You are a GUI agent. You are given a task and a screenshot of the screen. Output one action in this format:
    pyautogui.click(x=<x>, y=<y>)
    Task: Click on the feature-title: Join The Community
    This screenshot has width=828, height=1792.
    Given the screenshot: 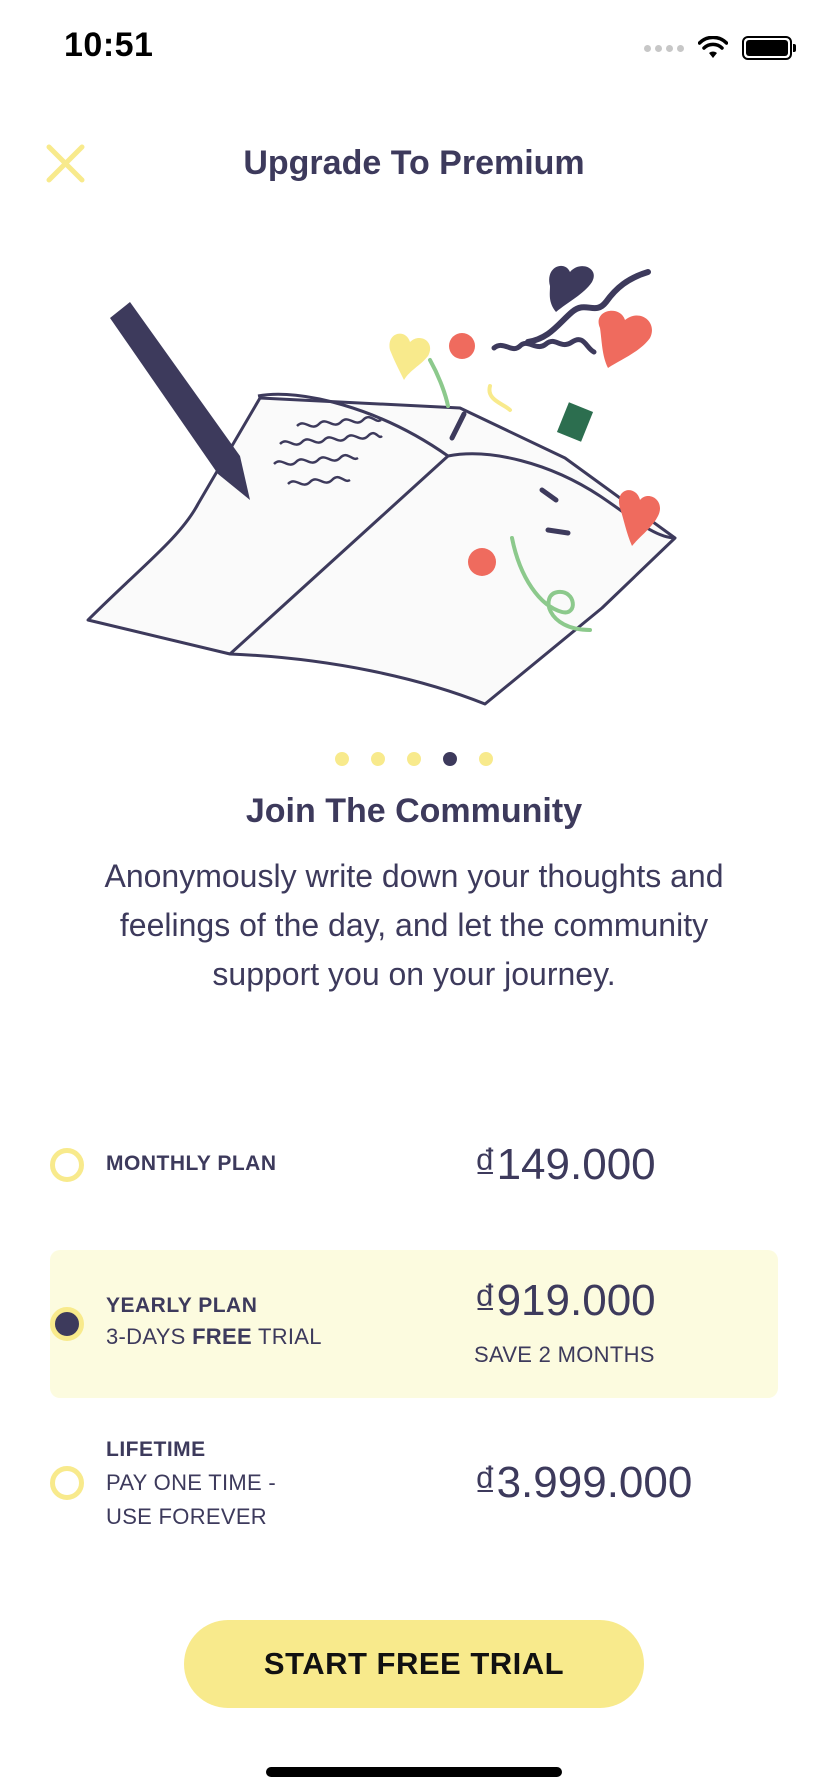 What is the action you would take?
    pyautogui.click(x=414, y=811)
    